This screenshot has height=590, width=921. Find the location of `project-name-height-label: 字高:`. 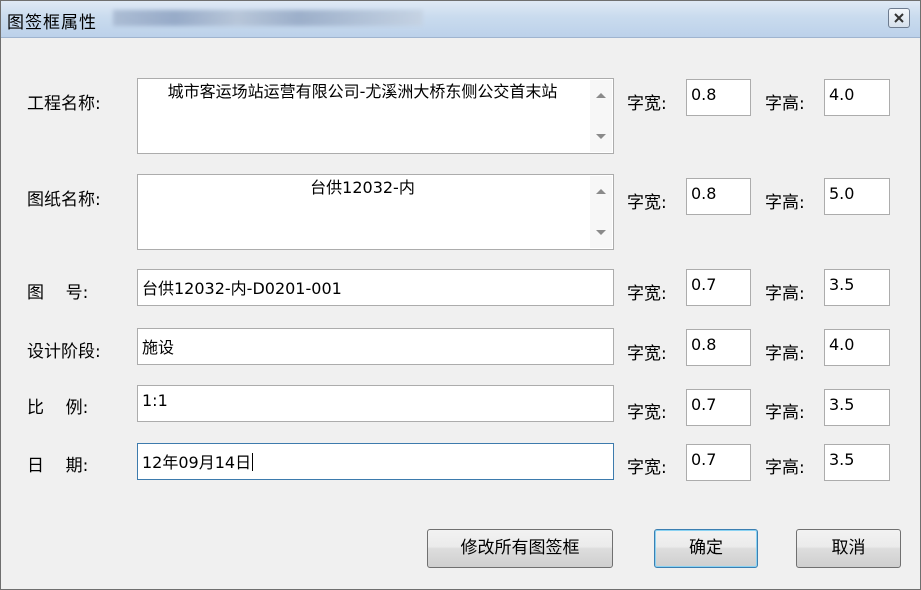

project-name-height-label: 字高: is located at coordinates (785, 104).